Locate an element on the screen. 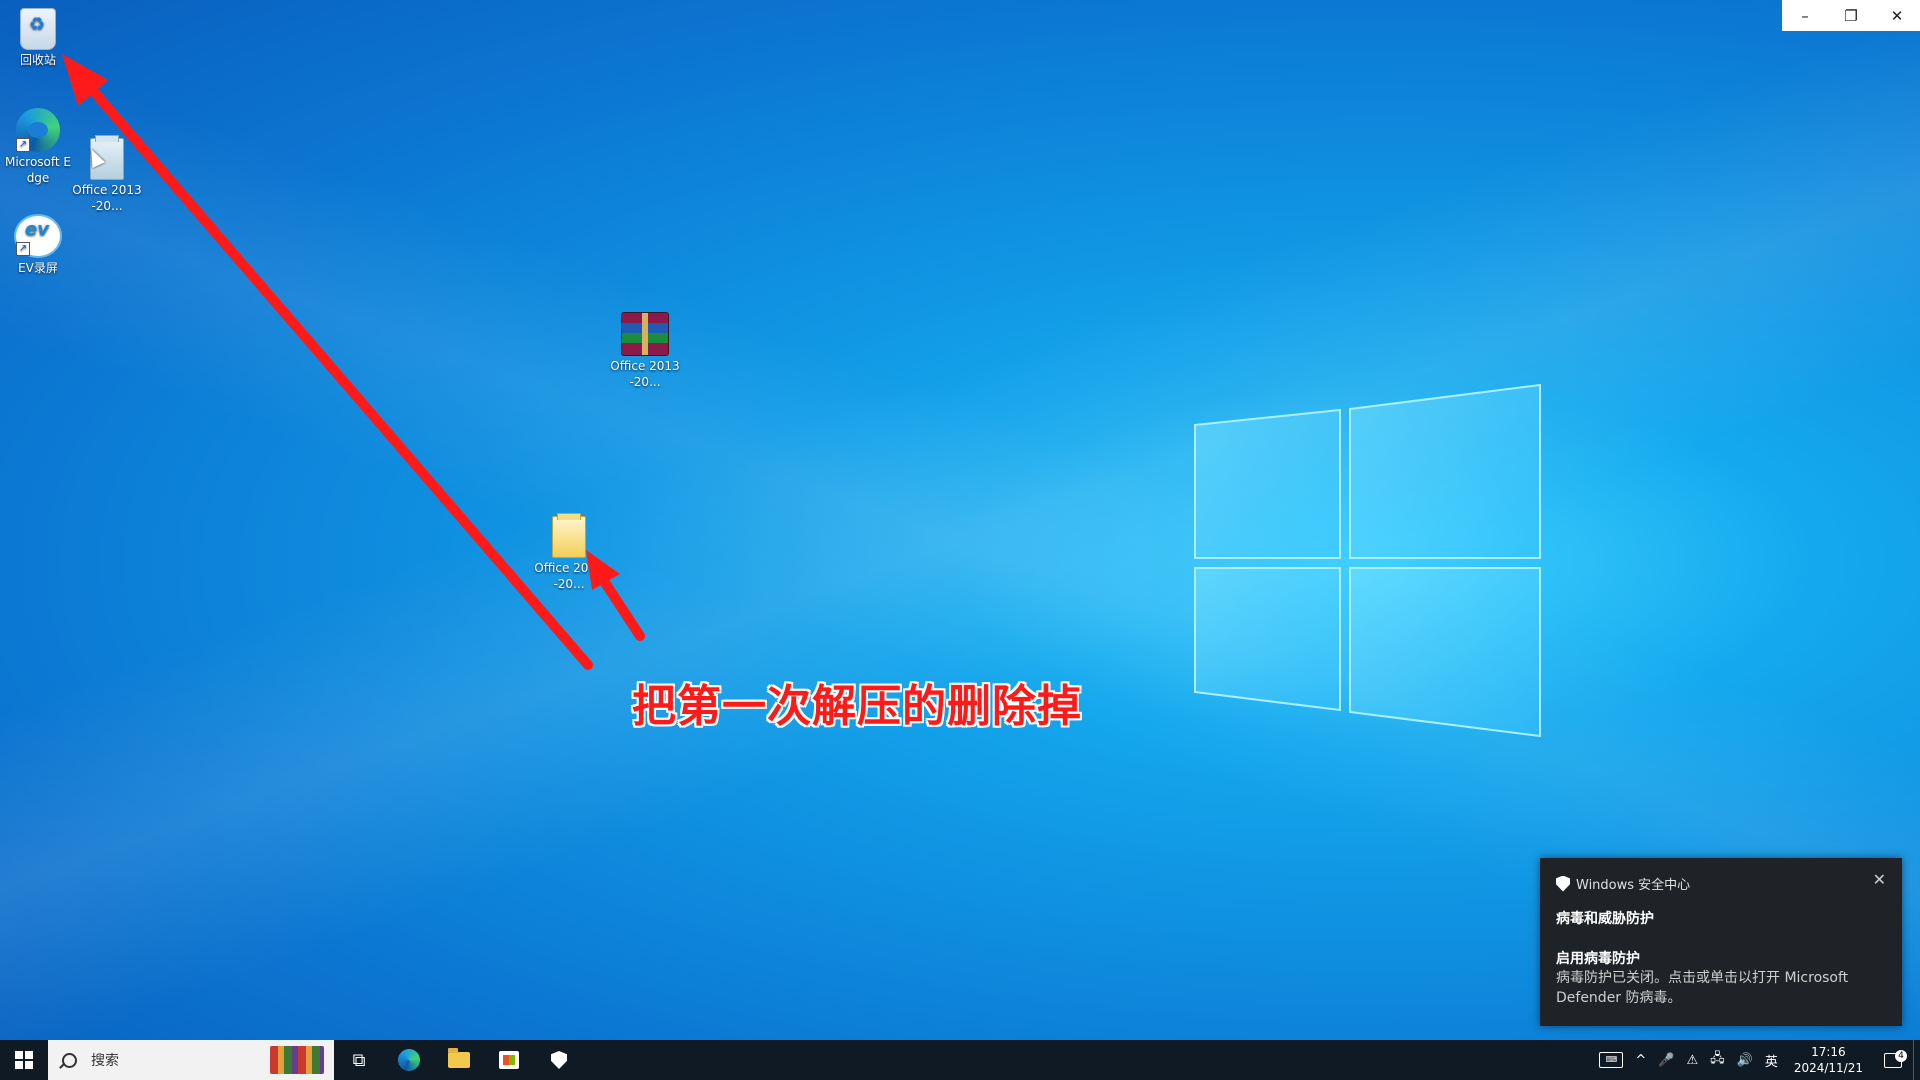  toast-close-button: ✕ is located at coordinates (1879, 879).